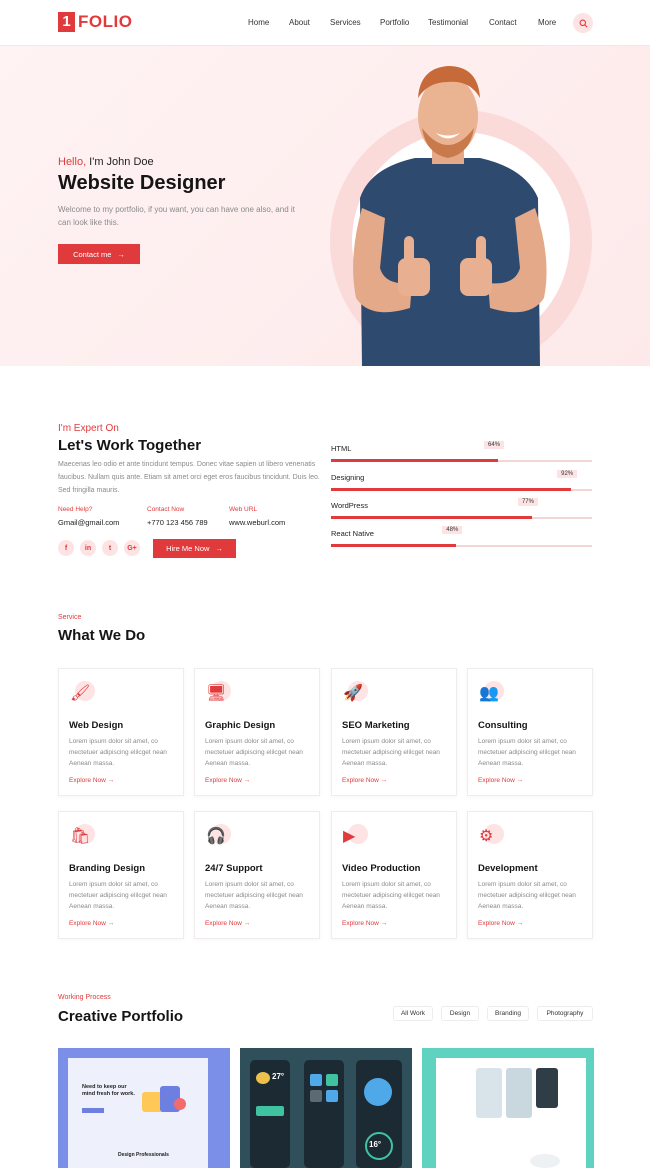 The width and height of the screenshot is (650, 1168). Describe the element at coordinates (452, 530) in the screenshot. I see `skill-percent: 48%` at that location.